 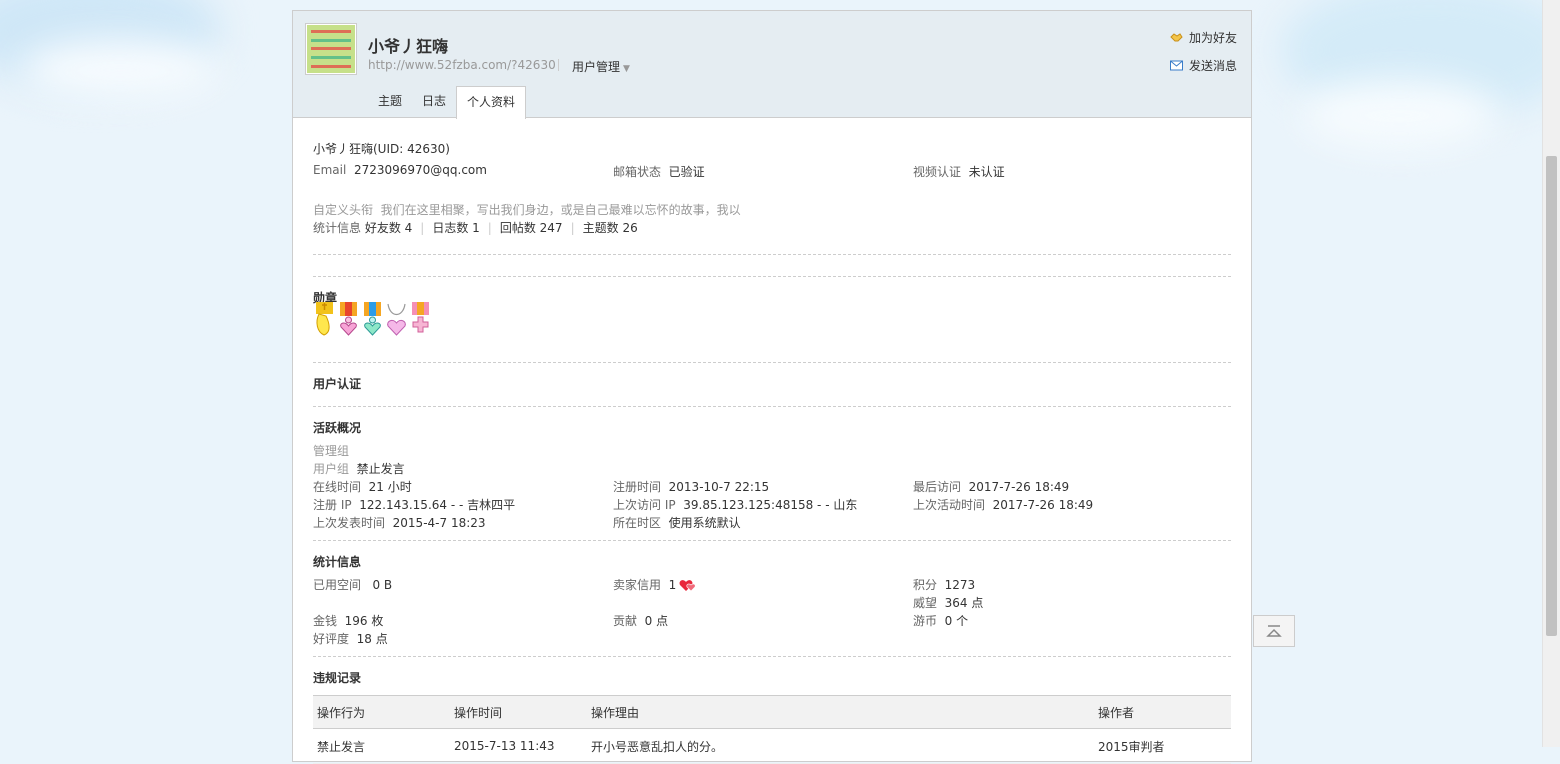 I want to click on heart-rank-icon, so click(x=687, y=585).